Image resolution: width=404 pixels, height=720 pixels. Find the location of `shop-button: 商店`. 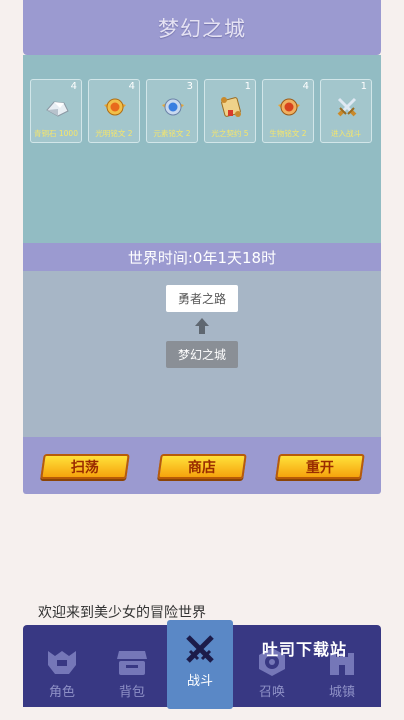

shop-button: 商店 is located at coordinates (202, 466).